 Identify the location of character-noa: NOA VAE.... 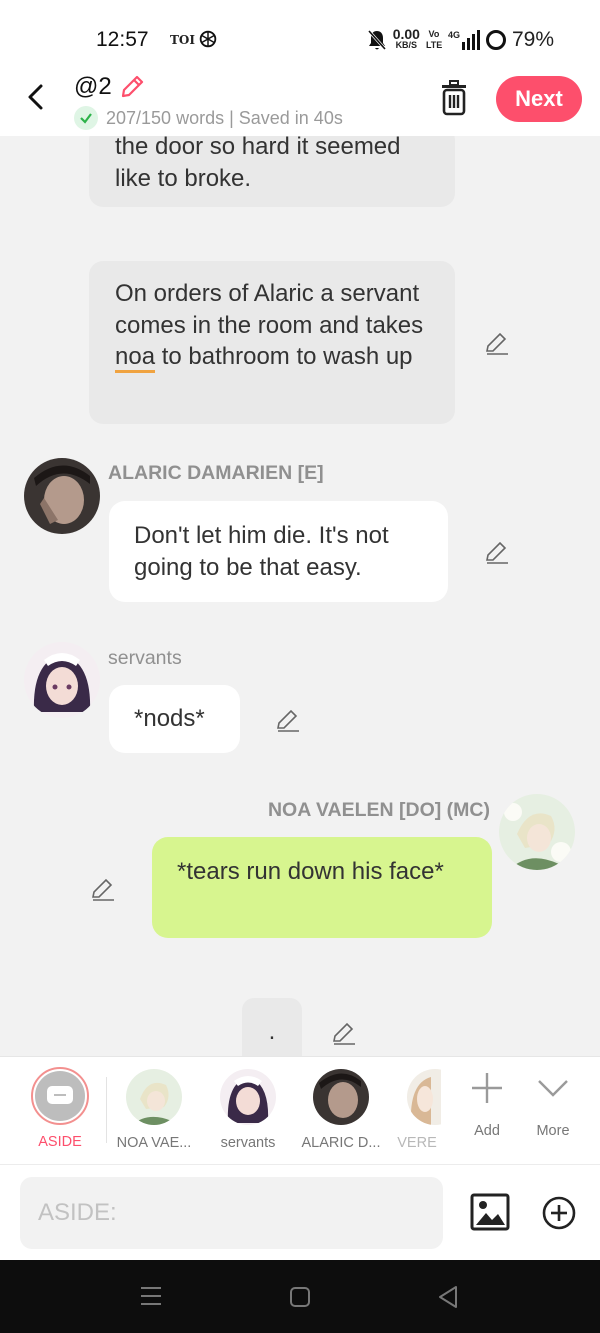
(154, 1109).